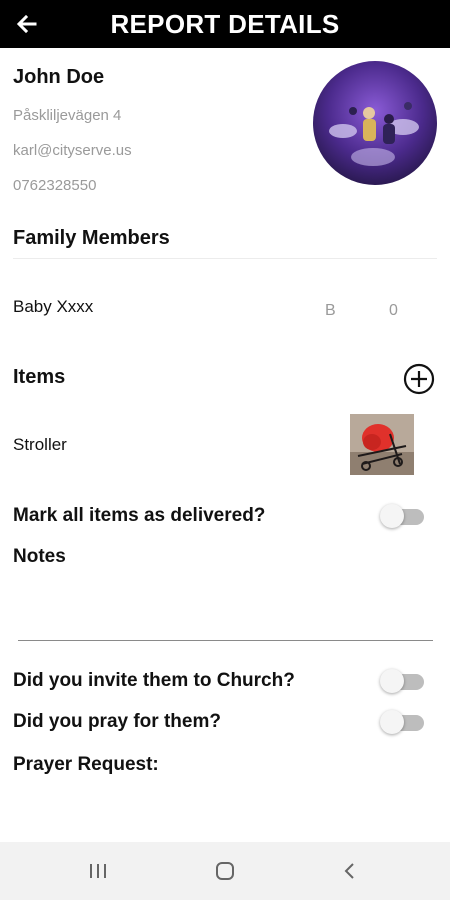 The image size is (450, 900). Describe the element at coordinates (225, 258) in the screenshot. I see `divider` at that location.